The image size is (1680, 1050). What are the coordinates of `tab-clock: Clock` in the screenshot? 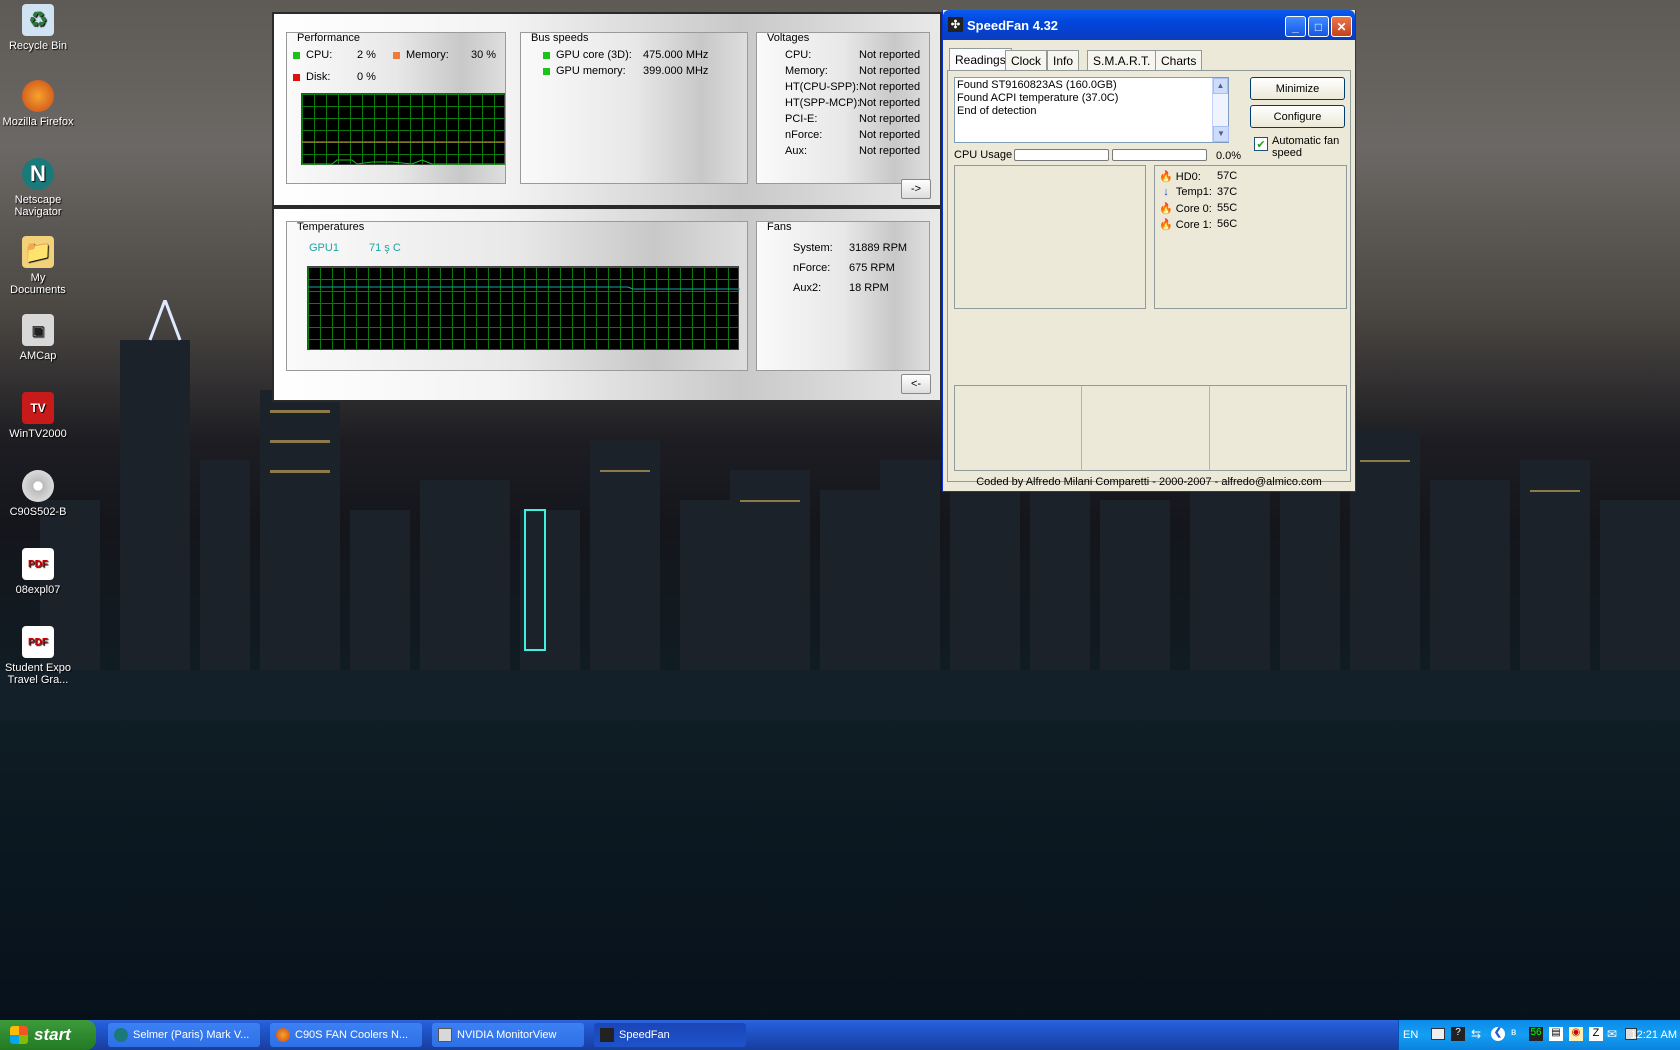 It's located at (1026, 60).